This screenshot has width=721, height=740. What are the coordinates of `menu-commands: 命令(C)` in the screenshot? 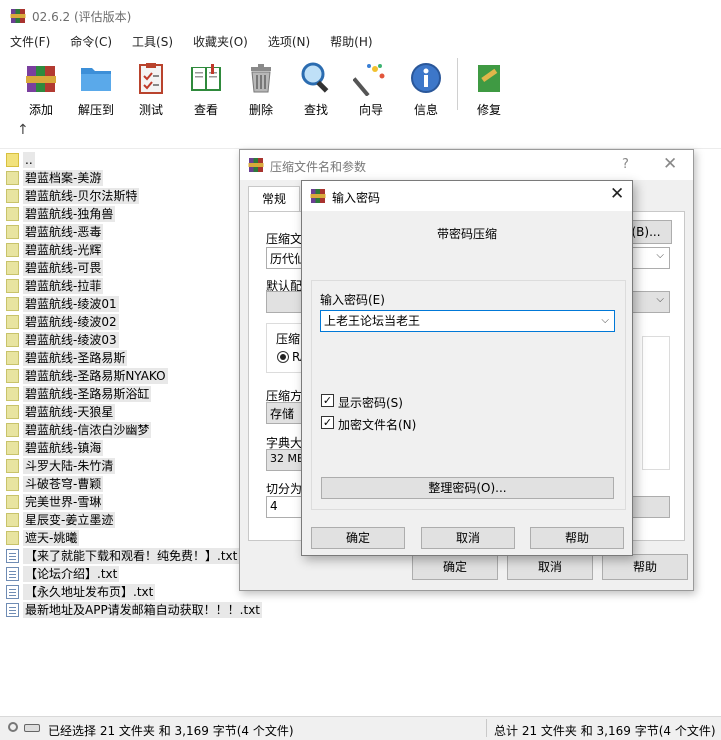 It's located at (91, 42).